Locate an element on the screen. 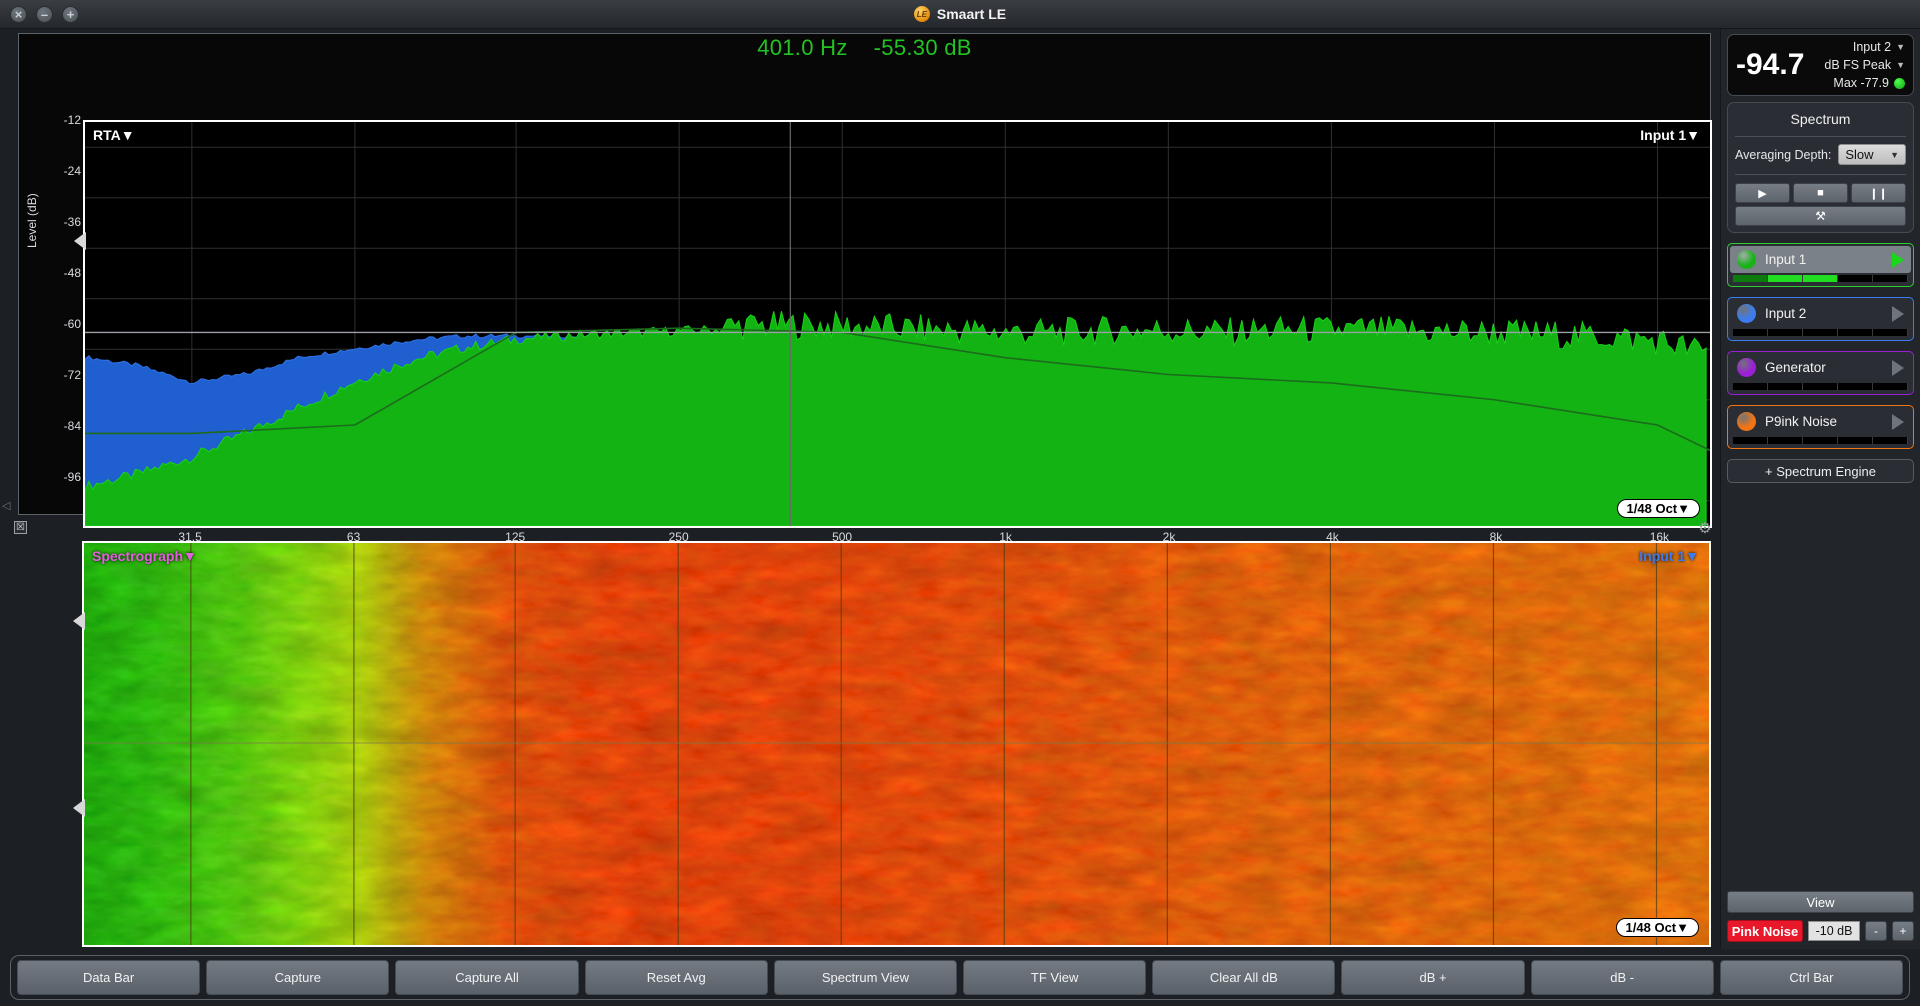  pause-button: ❙❙ is located at coordinates (1878, 193).